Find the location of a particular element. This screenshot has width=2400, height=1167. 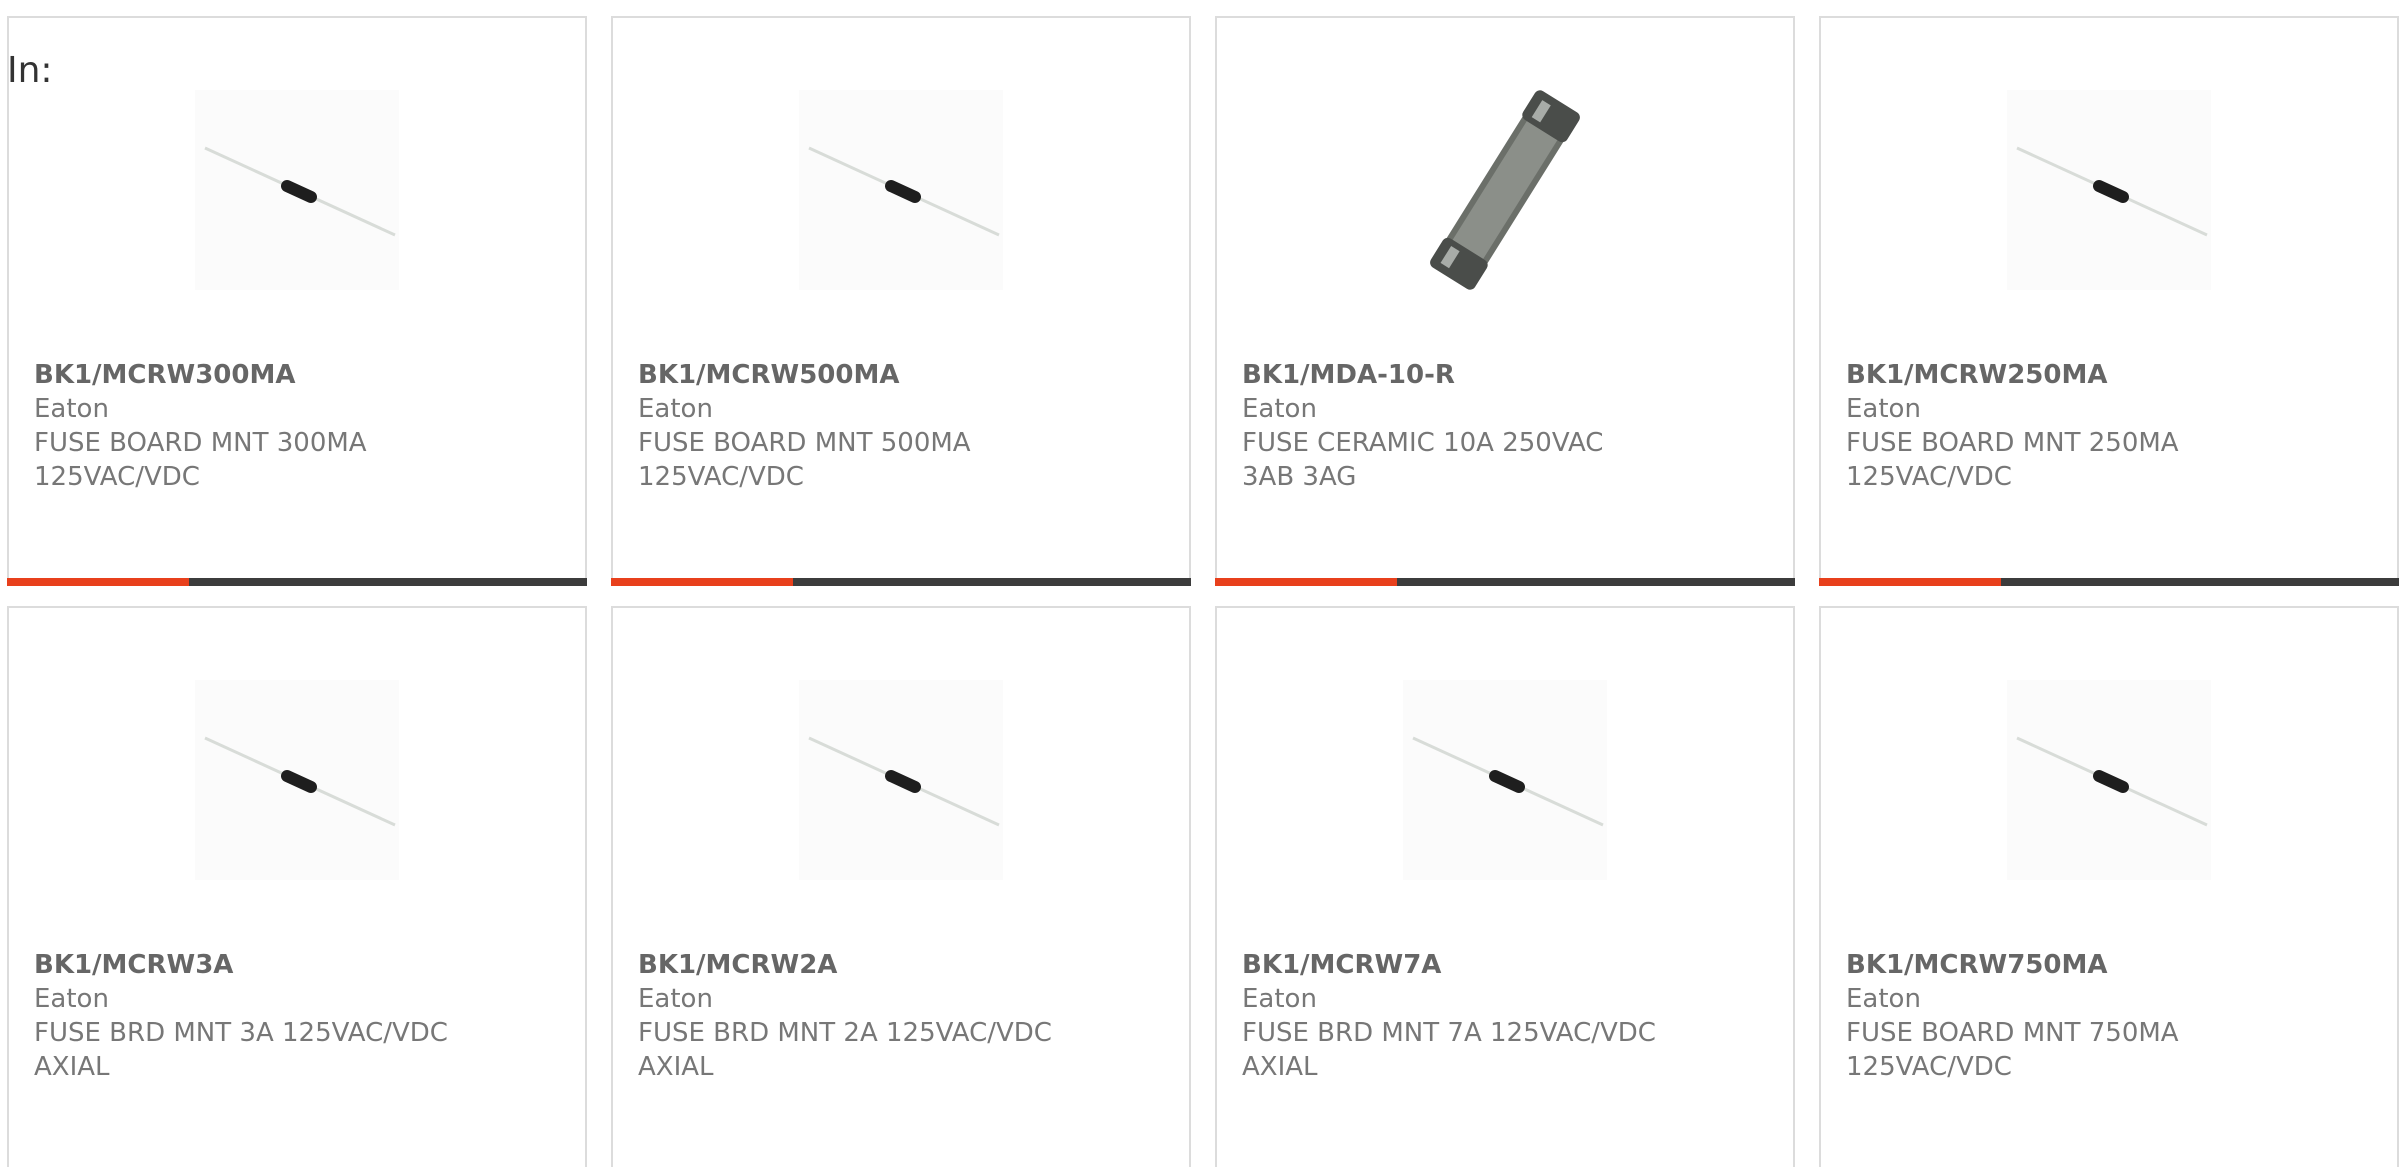

product-description: FUSE BOARD MNT 500MA 125VAC/VDC is located at coordinates (804, 460).